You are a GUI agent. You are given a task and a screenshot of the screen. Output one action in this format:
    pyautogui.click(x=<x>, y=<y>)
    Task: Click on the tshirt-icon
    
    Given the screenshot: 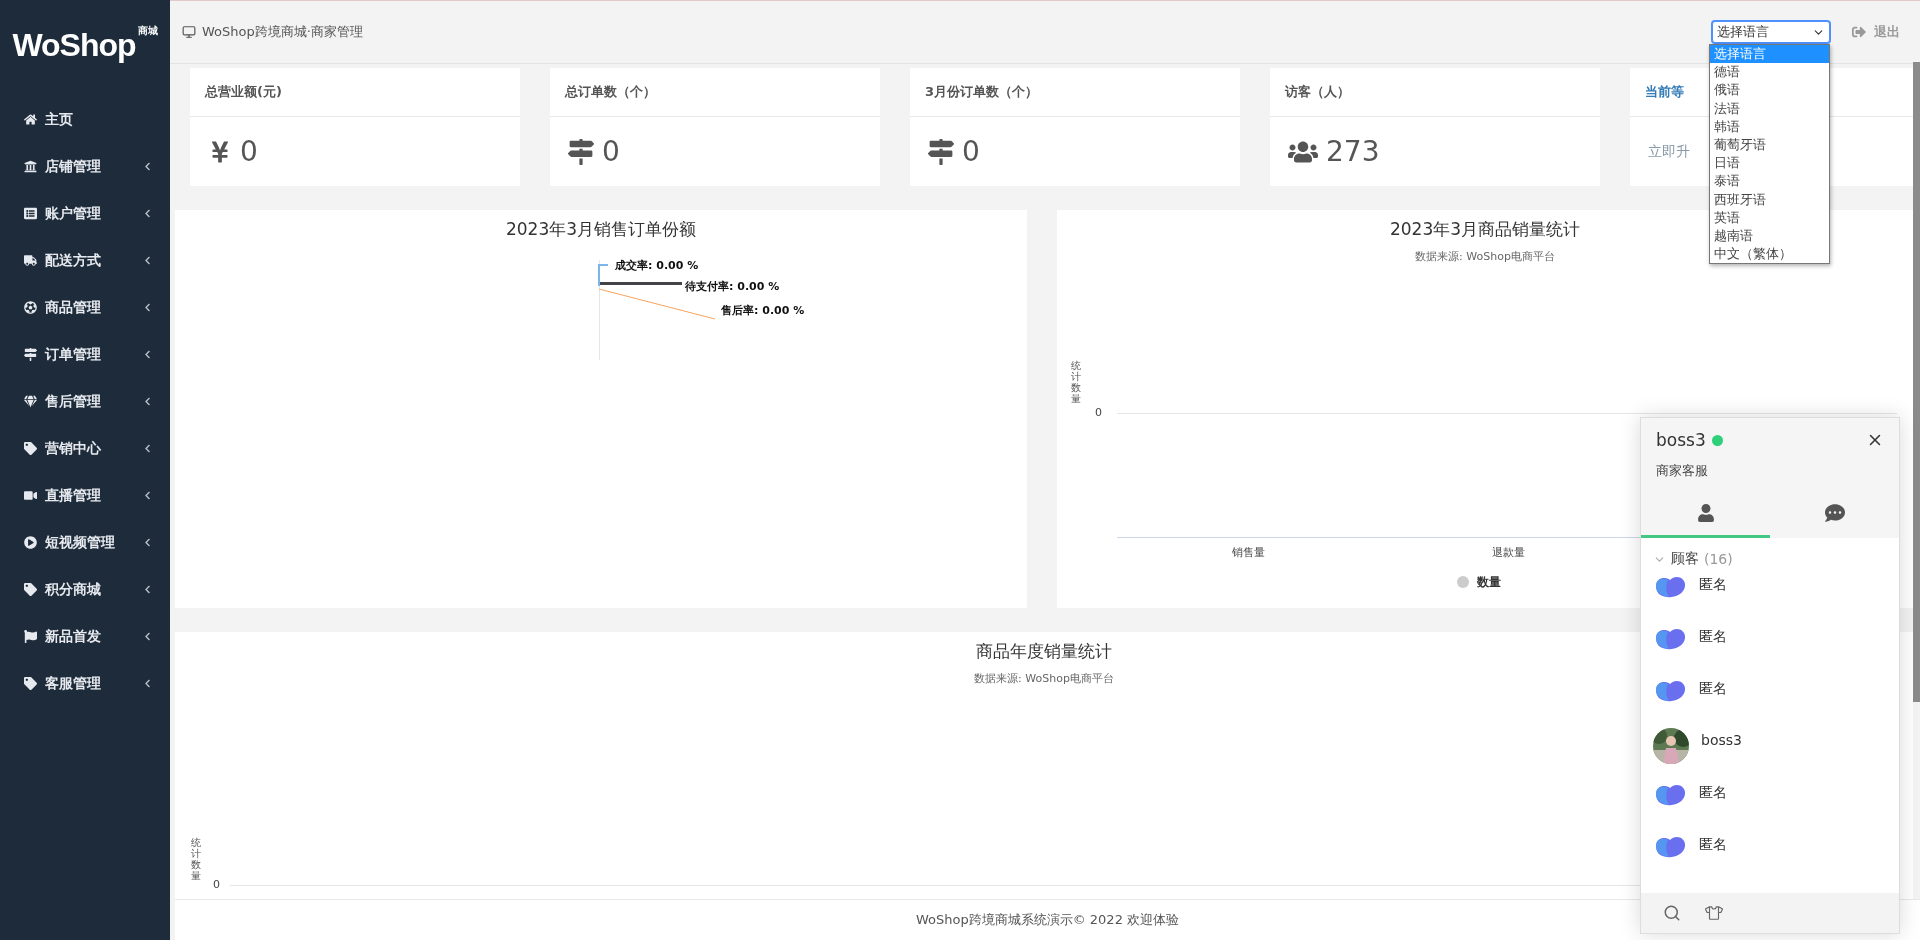 What is the action you would take?
    pyautogui.click(x=1714, y=913)
    